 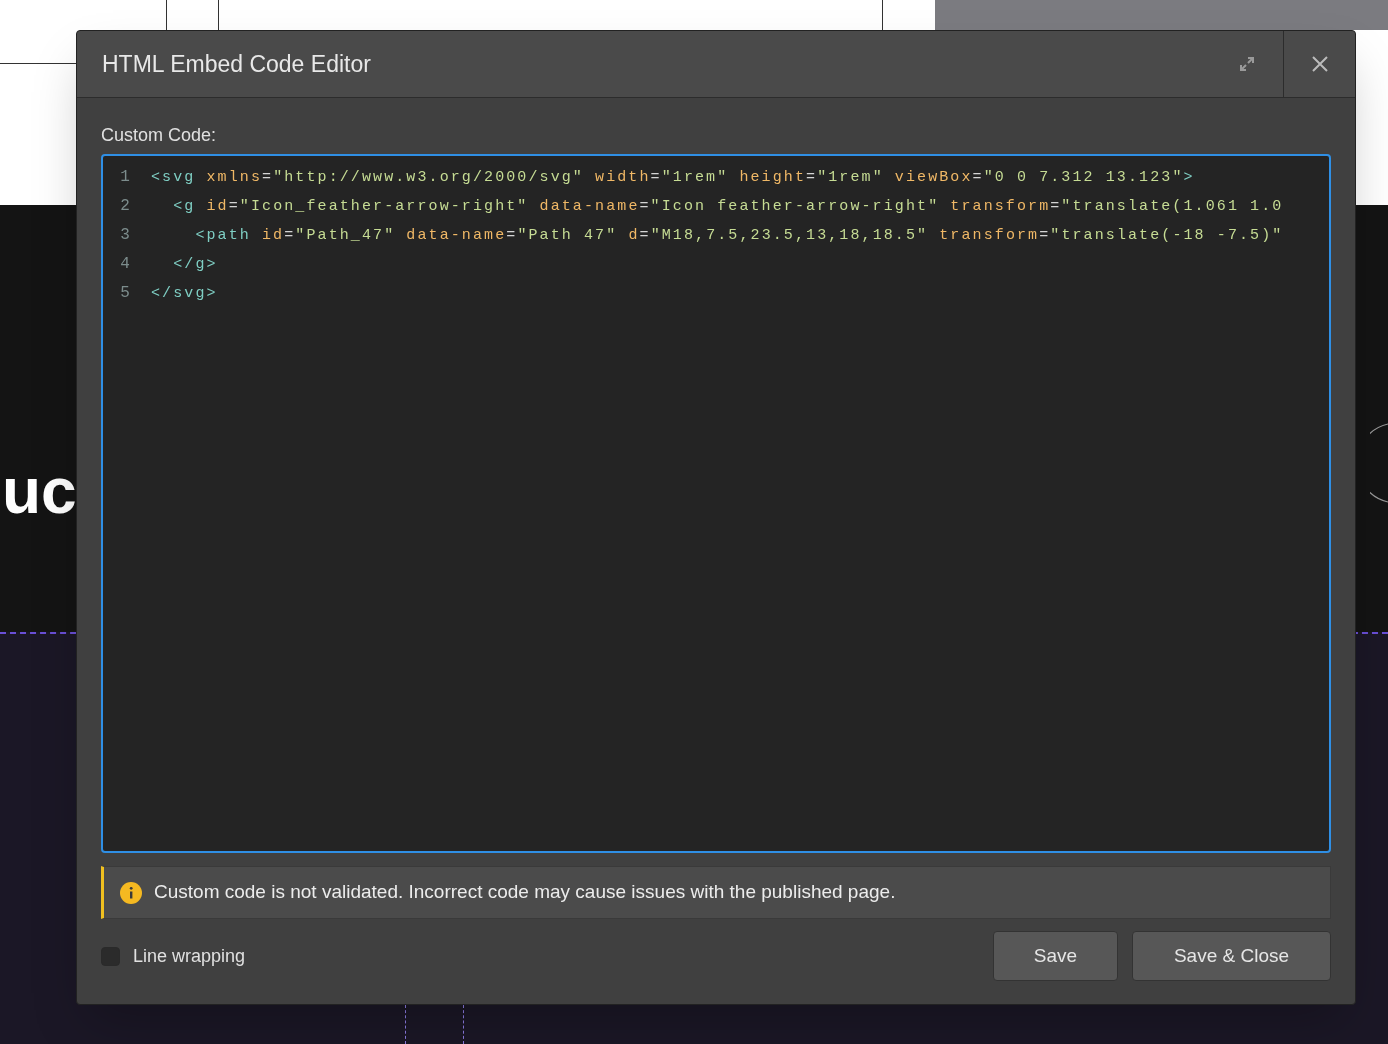 What do you see at coordinates (125, 235) in the screenshot?
I see `line-number: 3` at bounding box center [125, 235].